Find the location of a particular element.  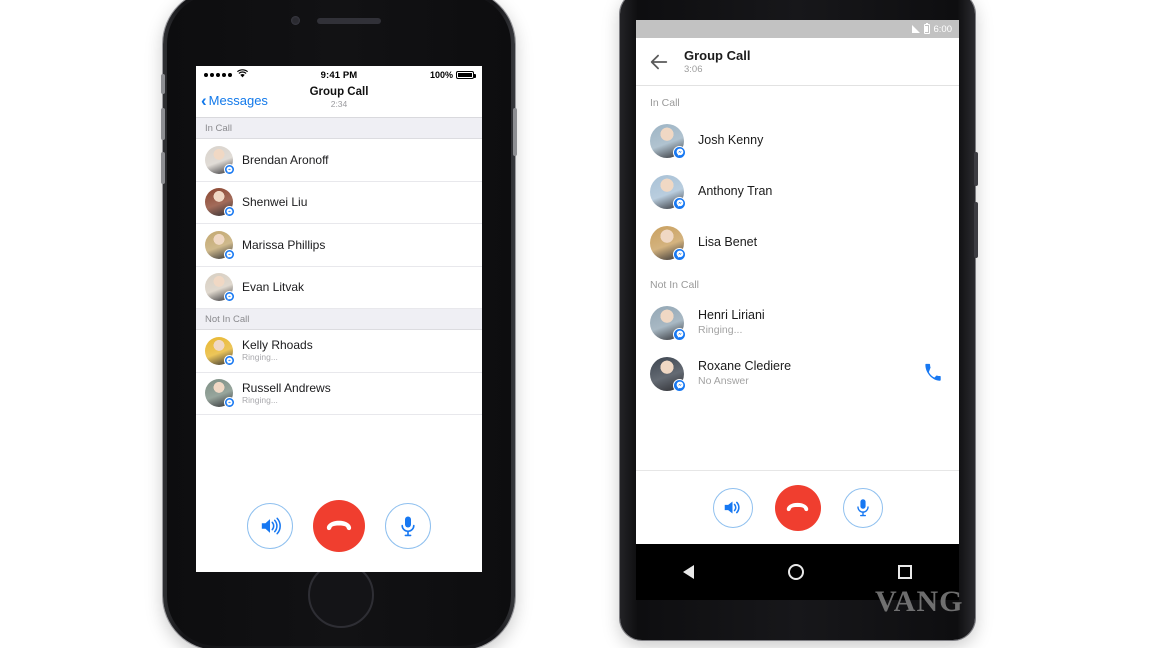

end-call-icon is located at coordinates (339, 525).